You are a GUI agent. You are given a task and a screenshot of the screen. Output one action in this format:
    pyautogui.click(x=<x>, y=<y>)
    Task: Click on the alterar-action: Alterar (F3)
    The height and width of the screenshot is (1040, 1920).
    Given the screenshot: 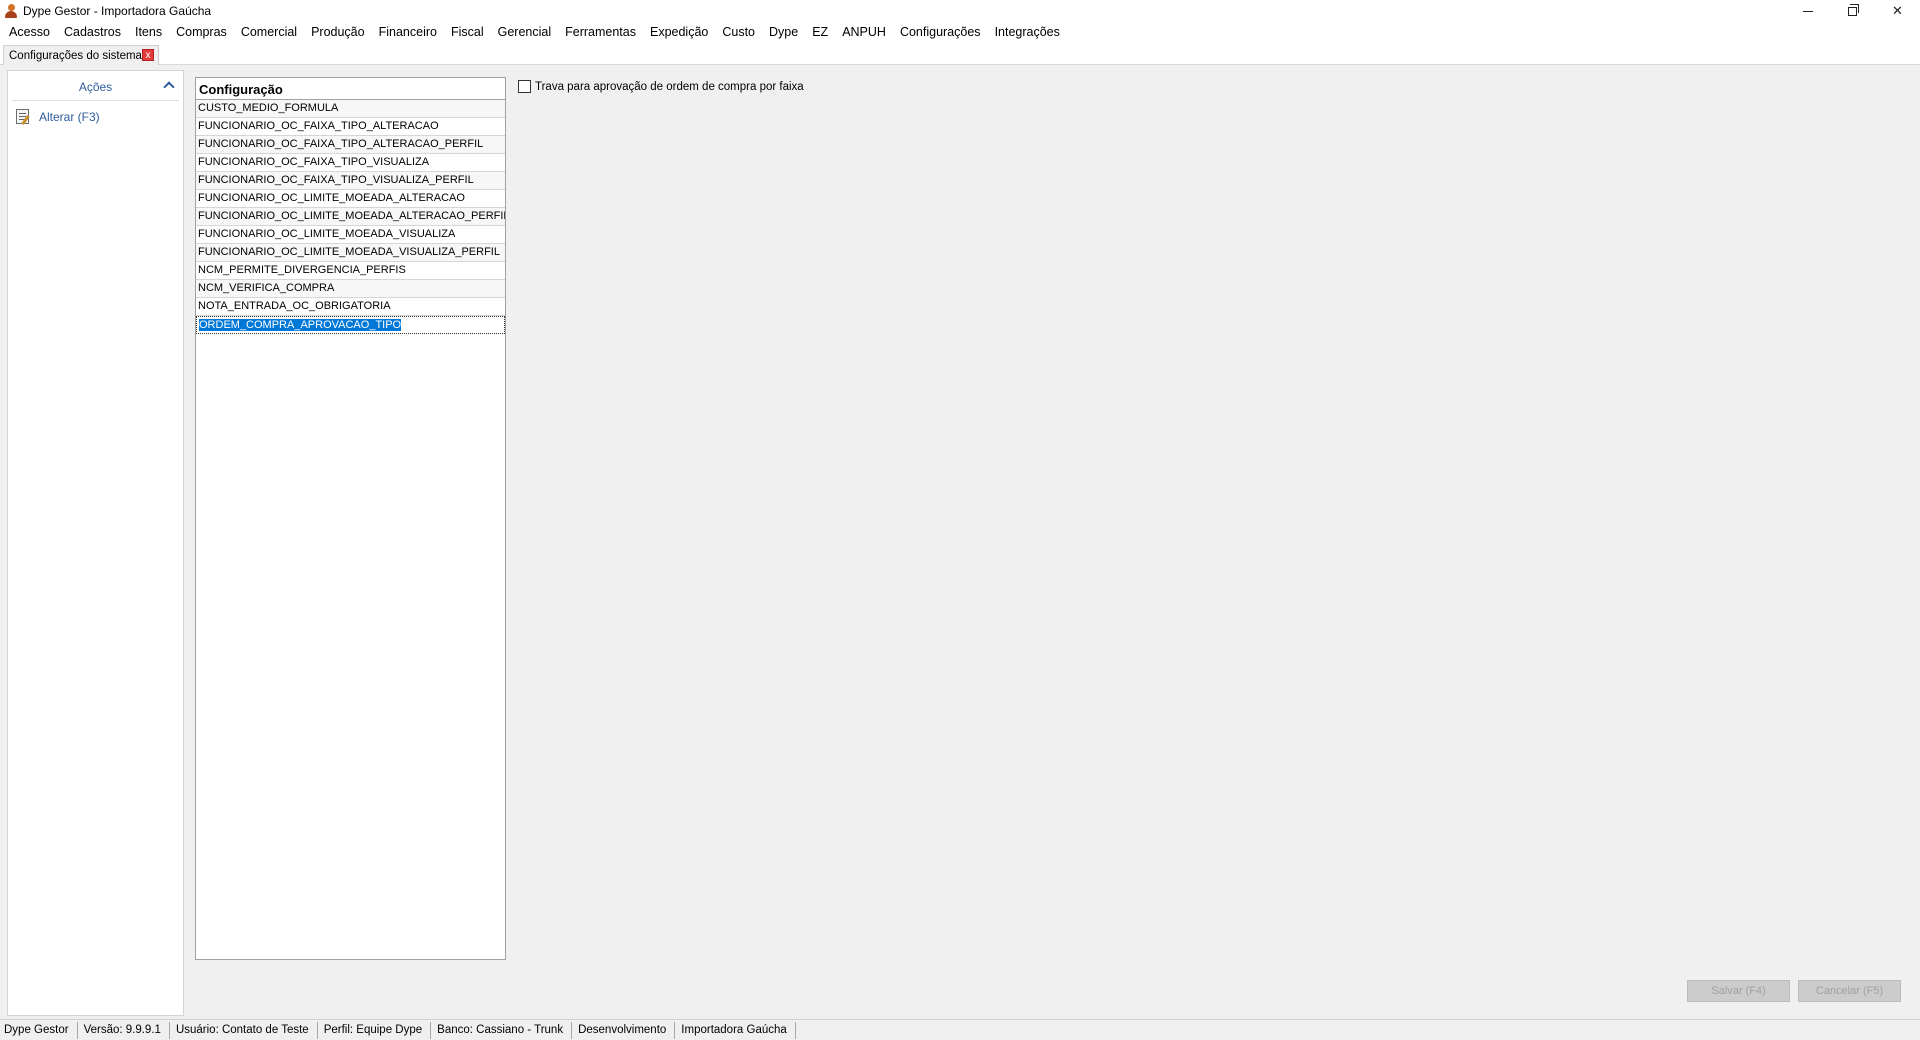 What is the action you would take?
    pyautogui.click(x=99, y=116)
    